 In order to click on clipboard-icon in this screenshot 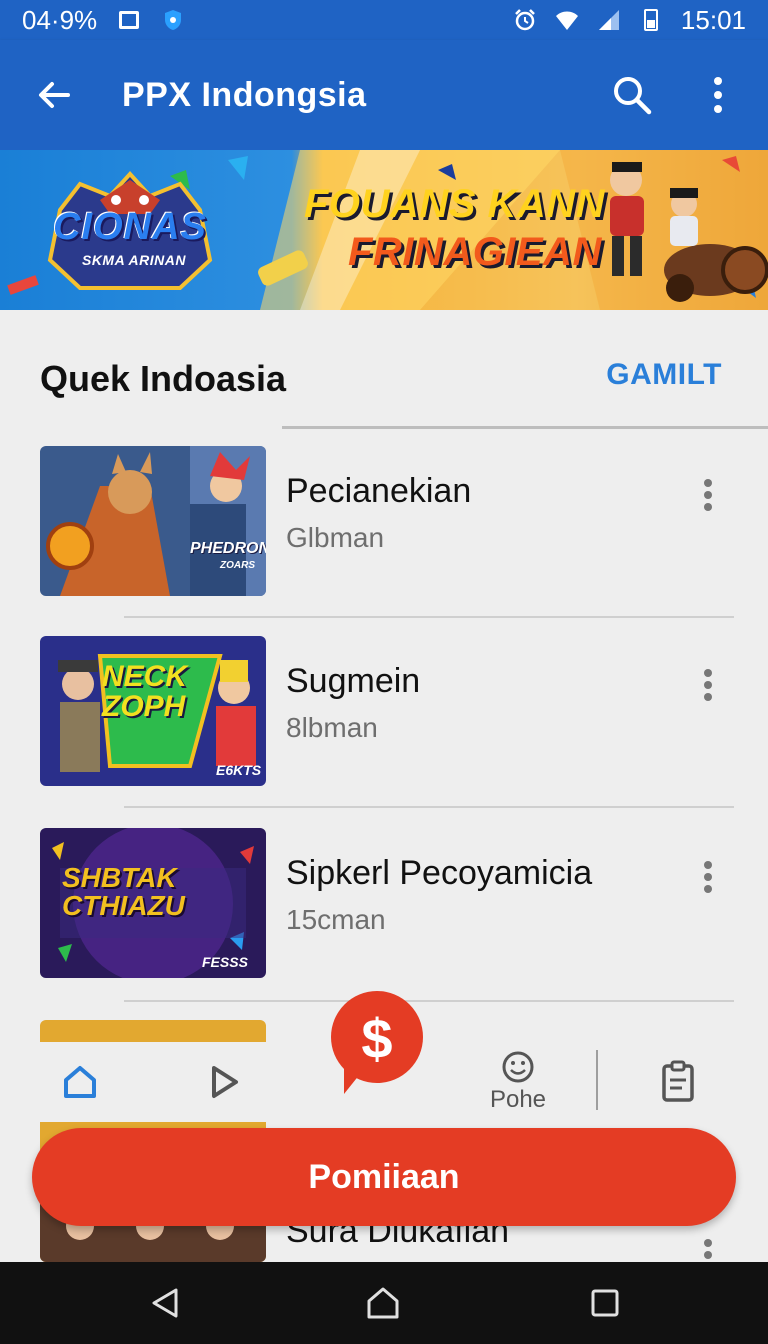, I will do `click(678, 1081)`.